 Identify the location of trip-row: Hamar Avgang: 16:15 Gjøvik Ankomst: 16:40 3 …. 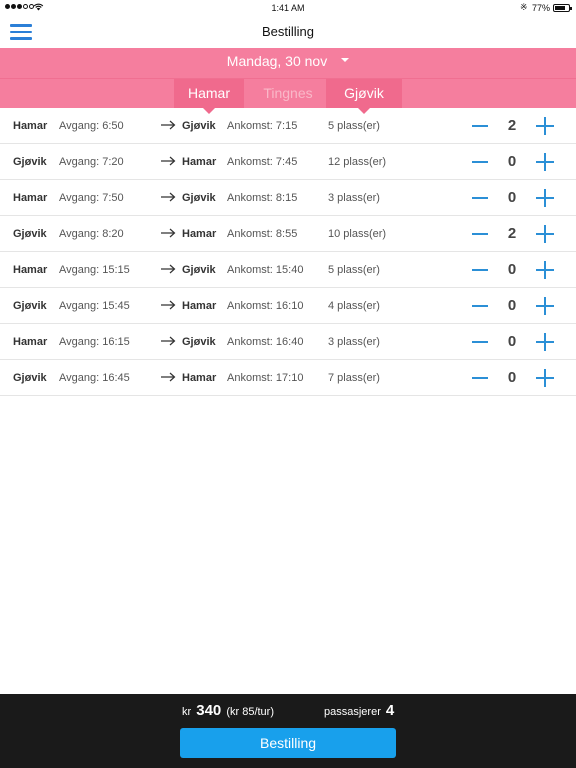
(288, 342).